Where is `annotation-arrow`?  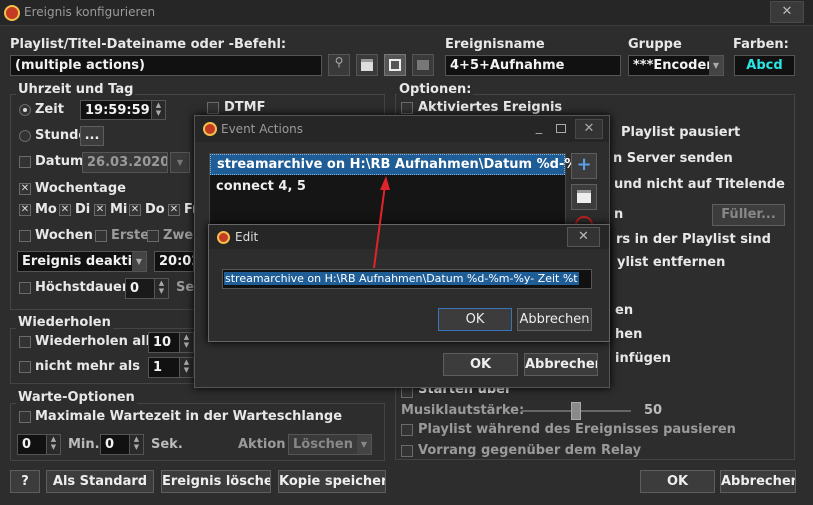 annotation-arrow is located at coordinates (381, 222).